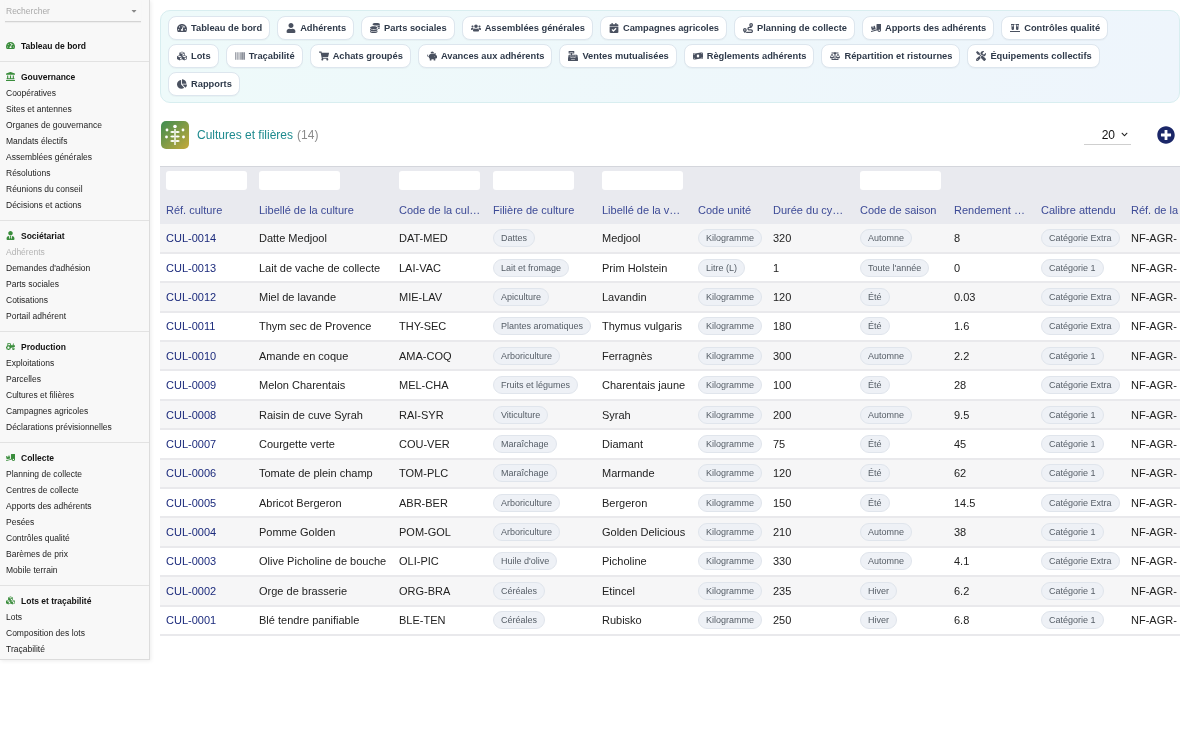  I want to click on tag: Automne, so click(886, 237).